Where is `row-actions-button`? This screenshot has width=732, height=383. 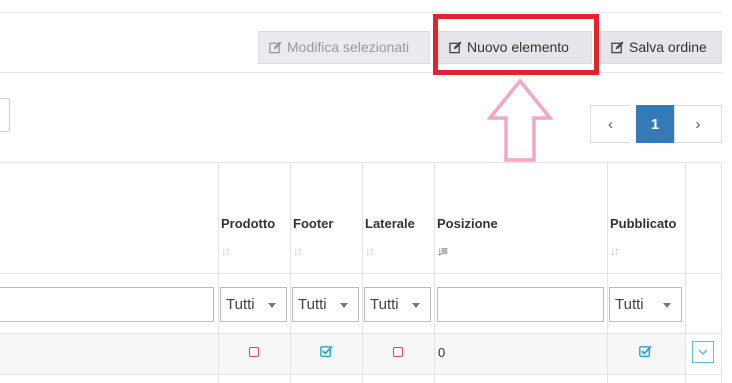
row-actions-button is located at coordinates (703, 352).